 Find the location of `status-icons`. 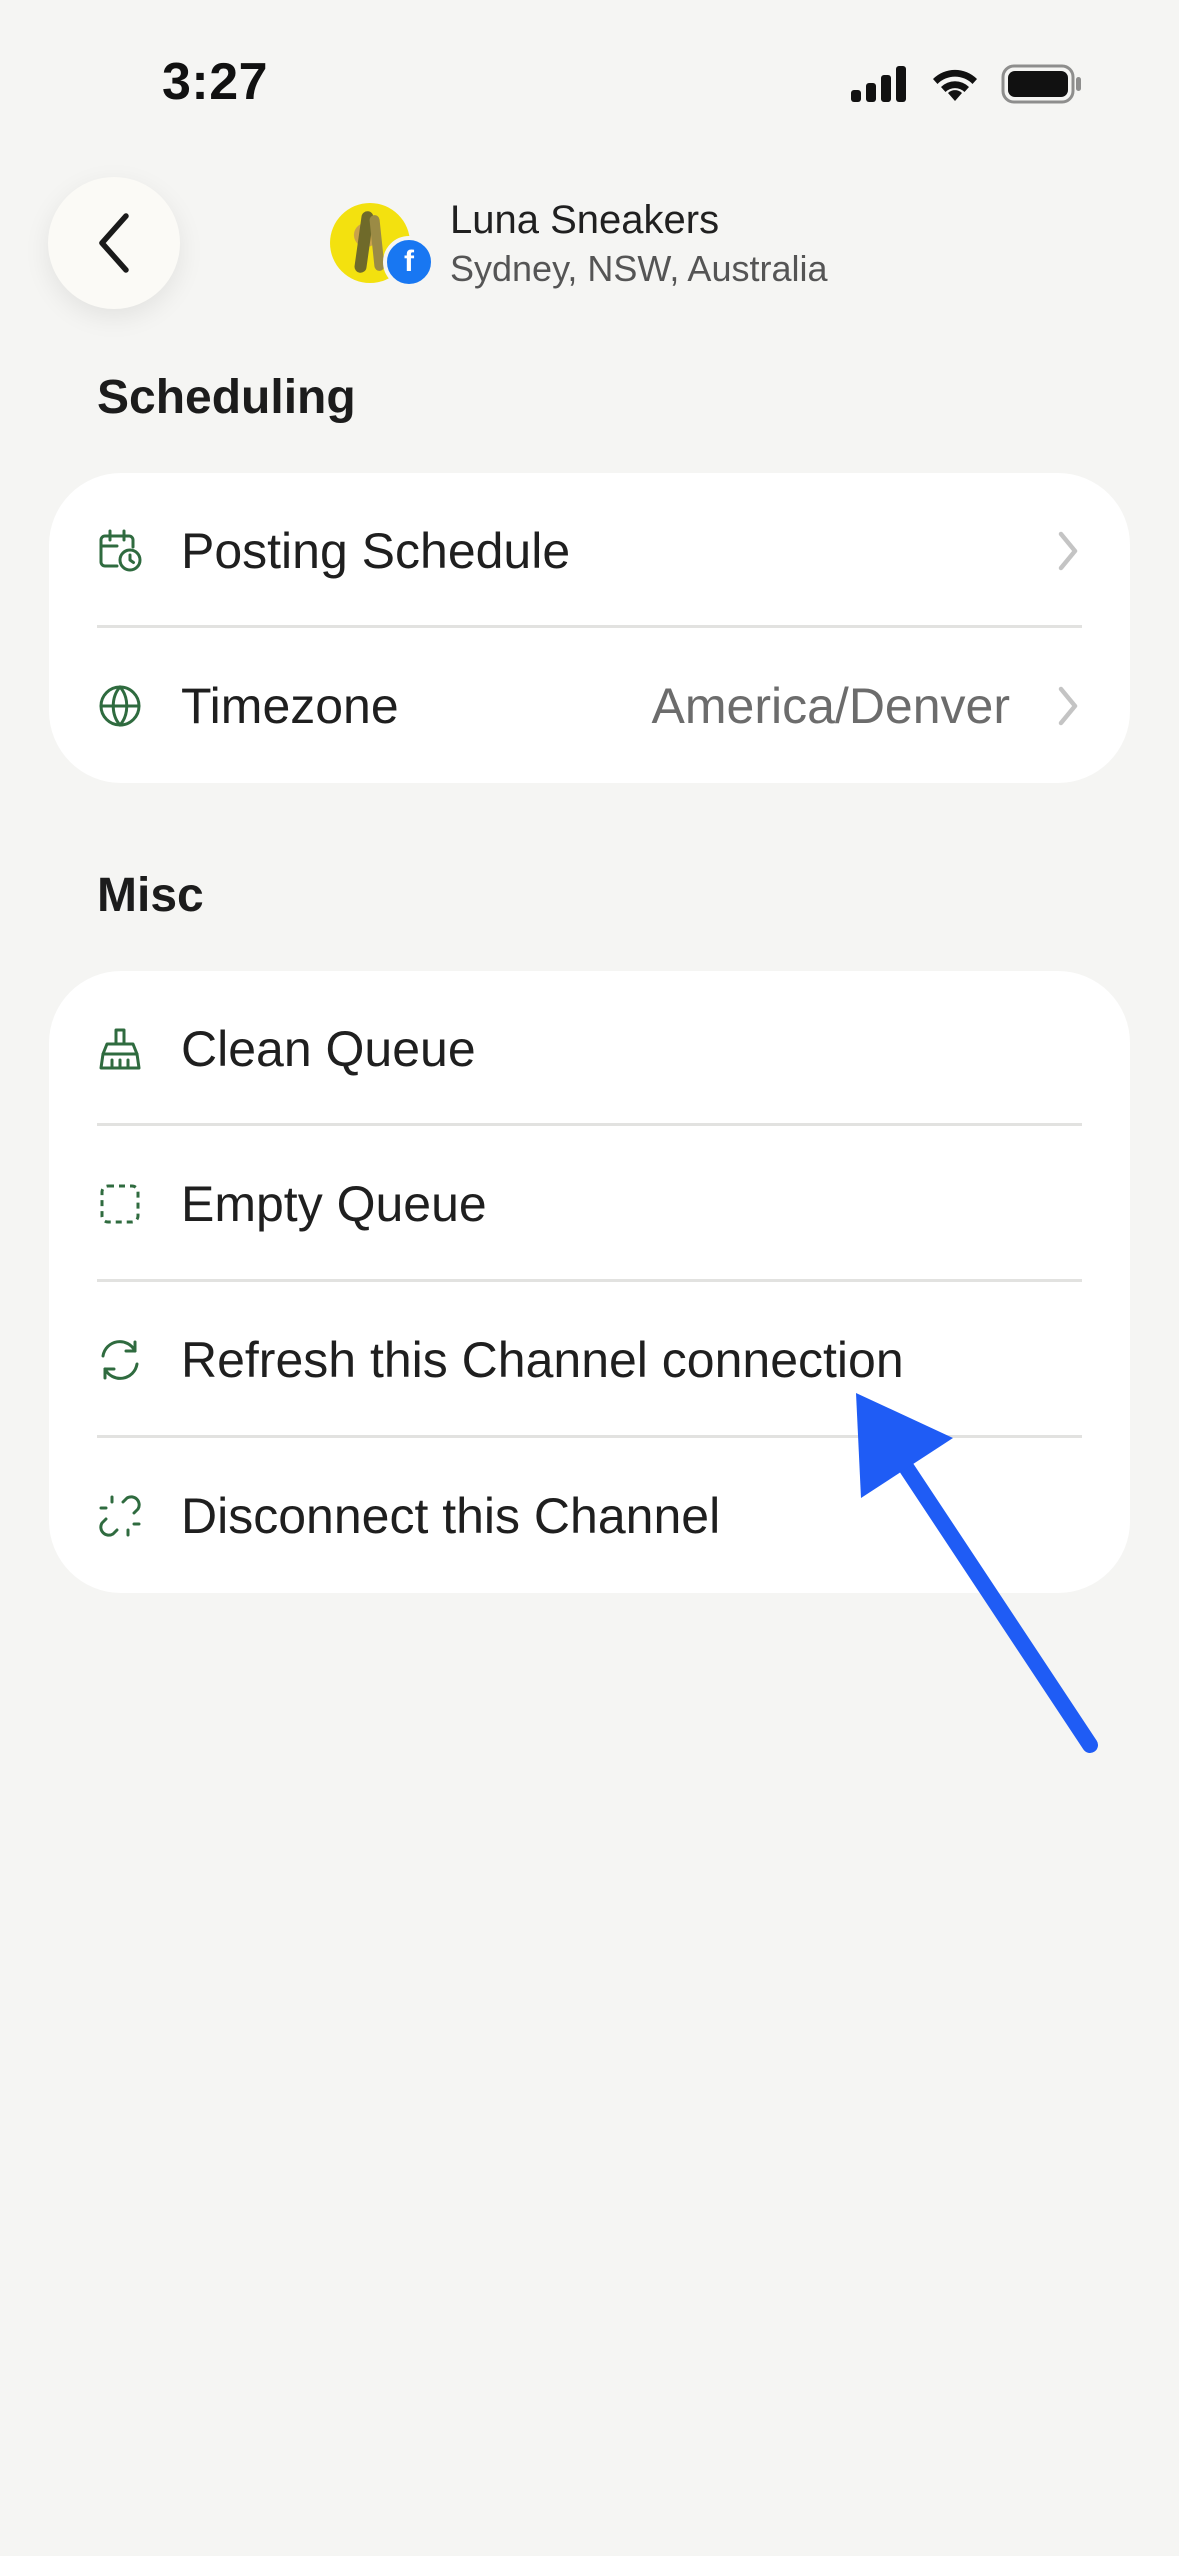

status-icons is located at coordinates (967, 84).